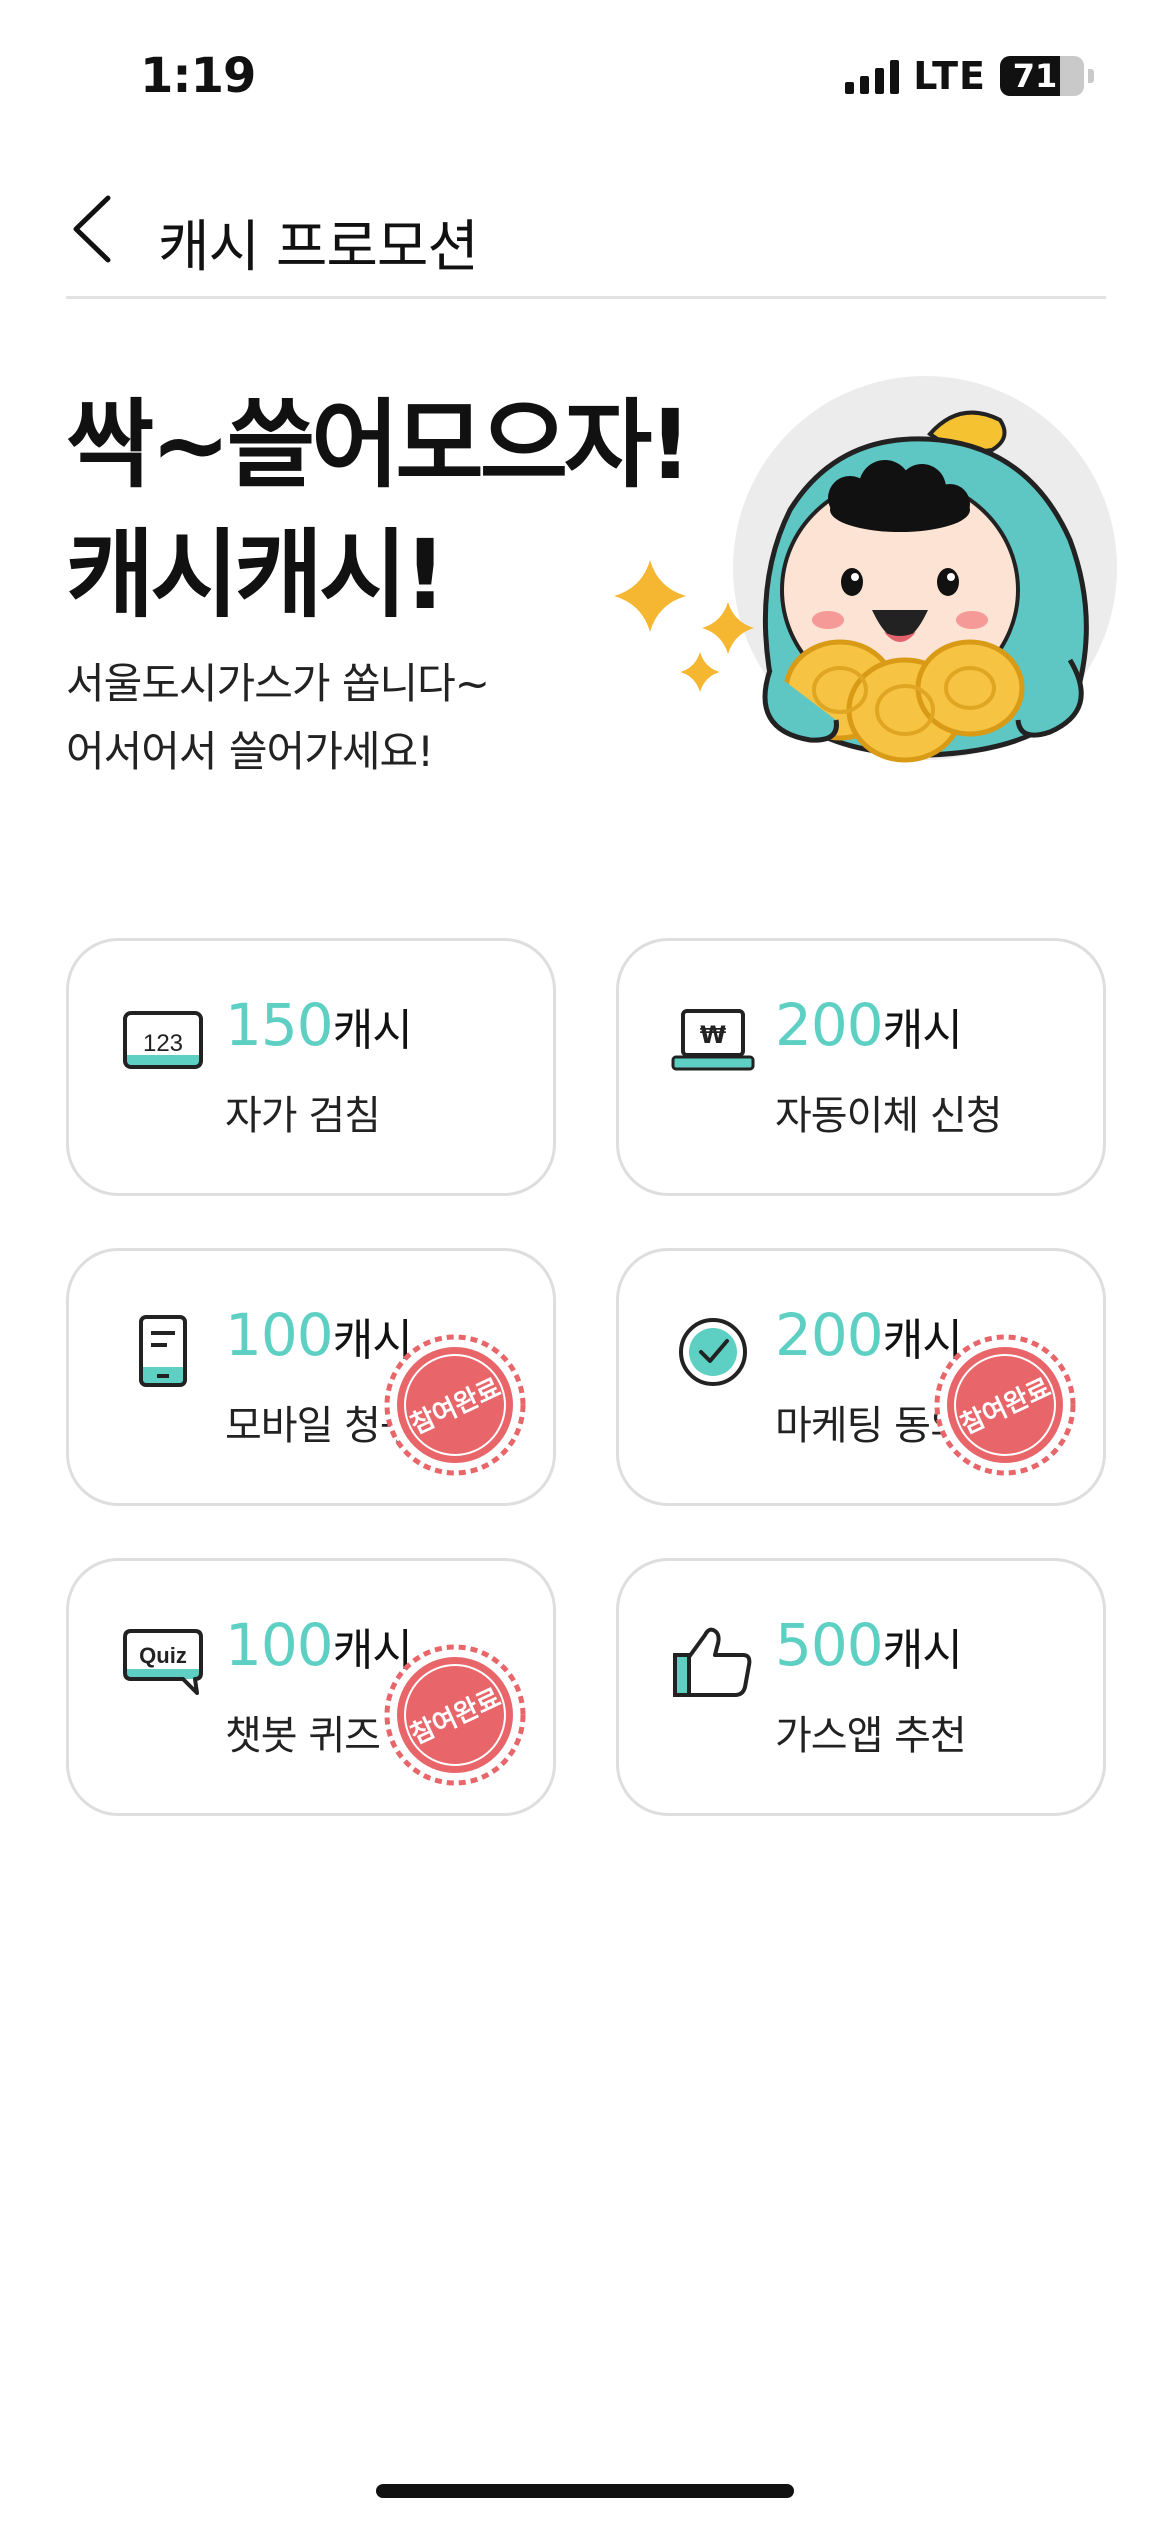 This screenshot has height=2532, width=1170. Describe the element at coordinates (585, 2491) in the screenshot. I see `home-indicator` at that location.